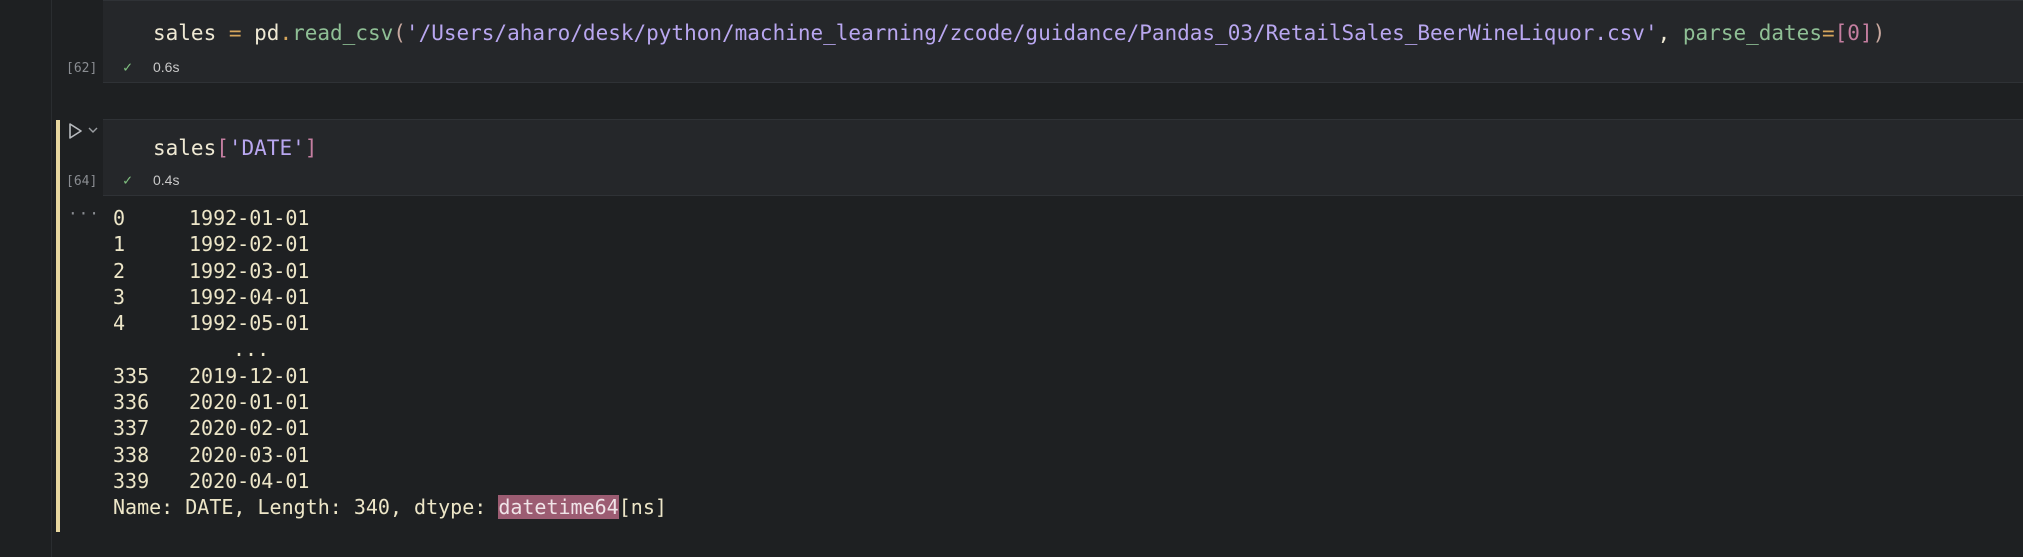 This screenshot has width=2023, height=557. Describe the element at coordinates (390, 297) in the screenshot. I see `output-row: 3 1992-04-01` at that location.